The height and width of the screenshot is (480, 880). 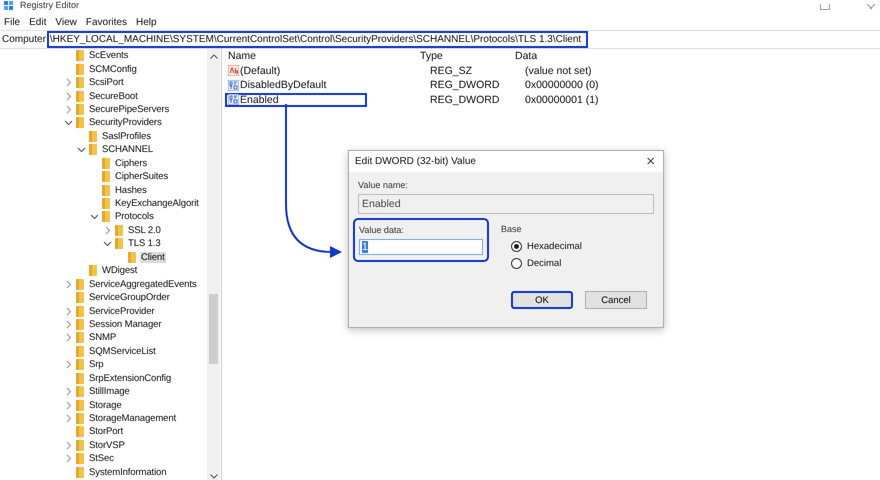 What do you see at coordinates (143, 284) in the screenshot?
I see `tree-item: ServiceAggregatedEvents` at bounding box center [143, 284].